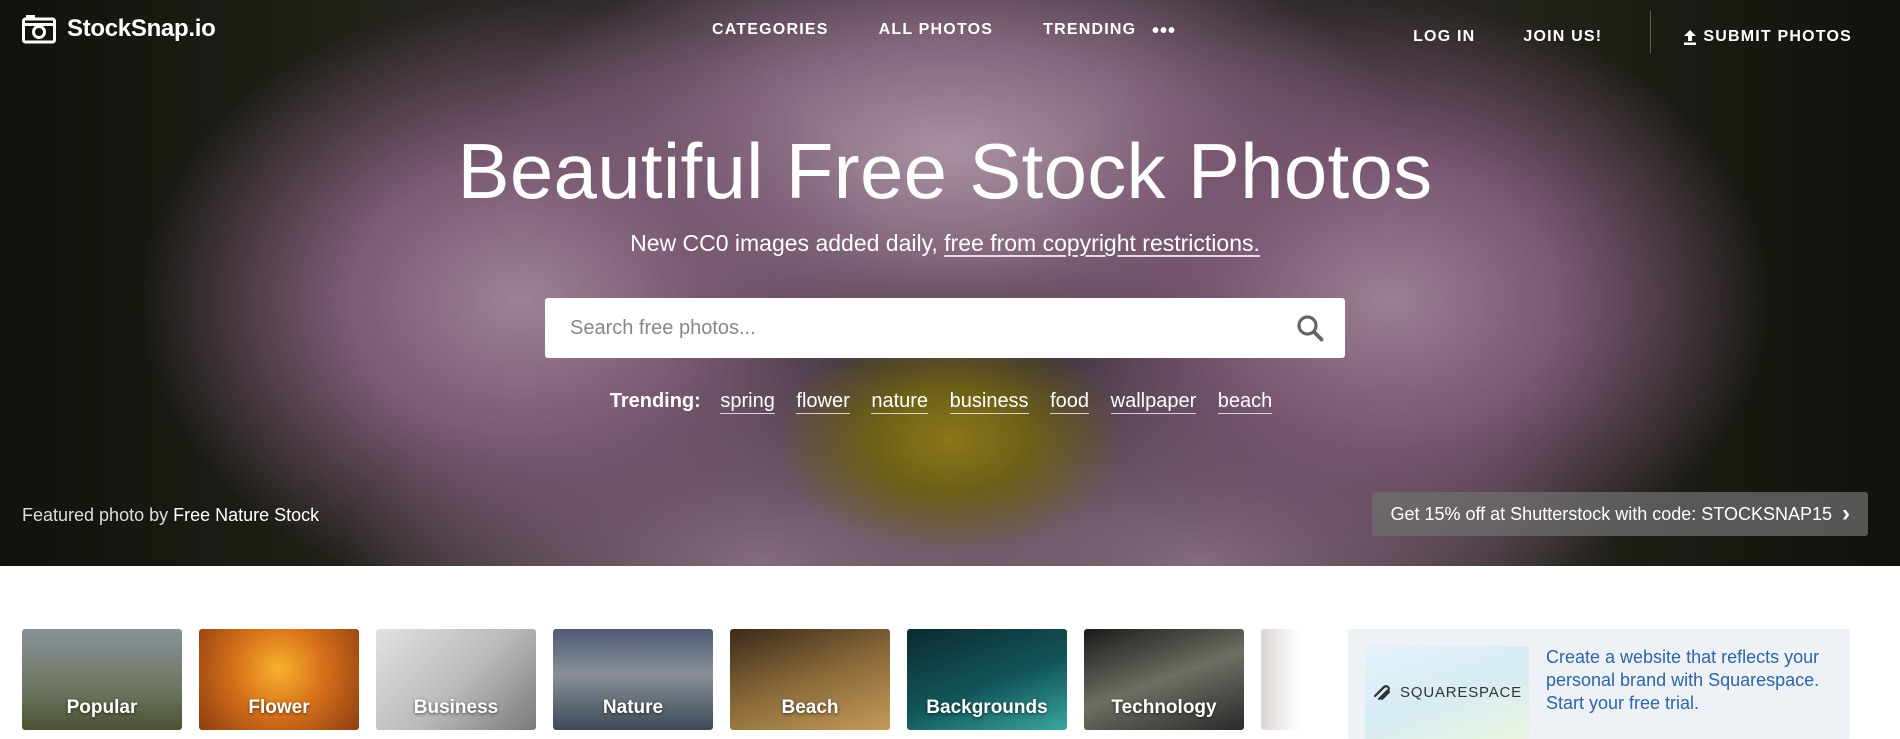  I want to click on category-card-business: Business, so click(456, 679).